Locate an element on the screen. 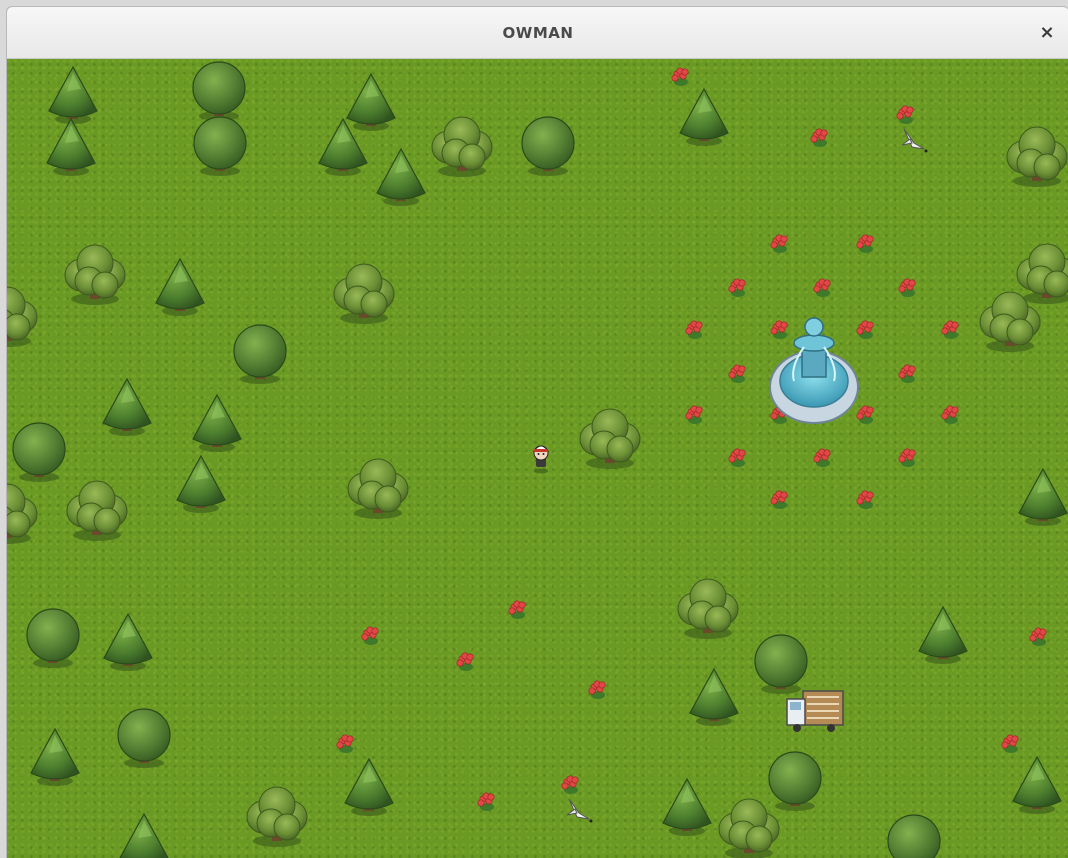 This screenshot has width=1068, height=858. title-bar: OWMAN × is located at coordinates (537, 33).